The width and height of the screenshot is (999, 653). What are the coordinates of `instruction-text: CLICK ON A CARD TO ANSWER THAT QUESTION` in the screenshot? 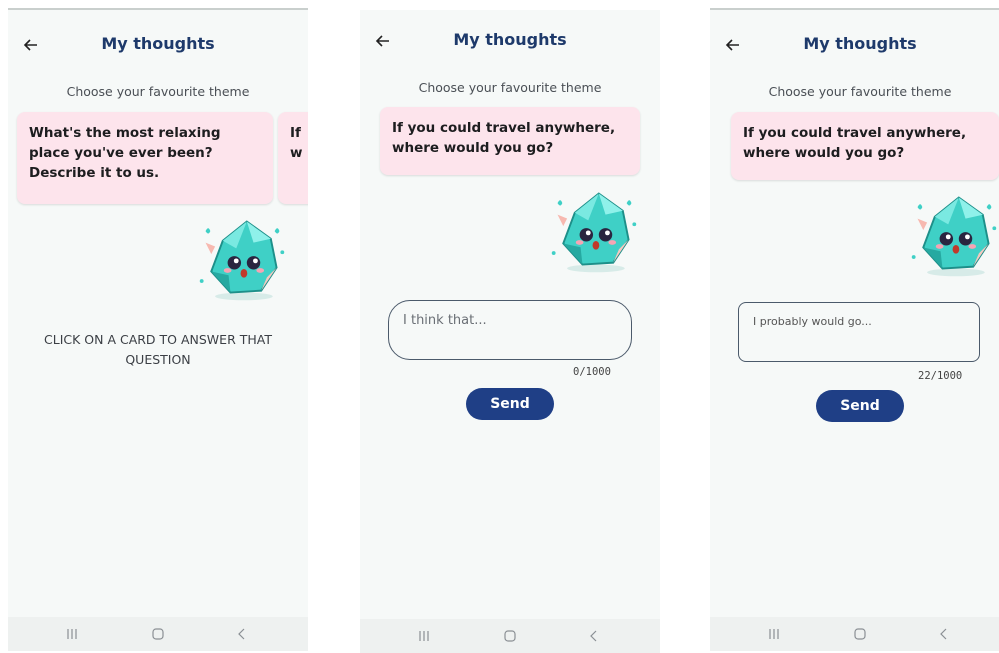 It's located at (158, 349).